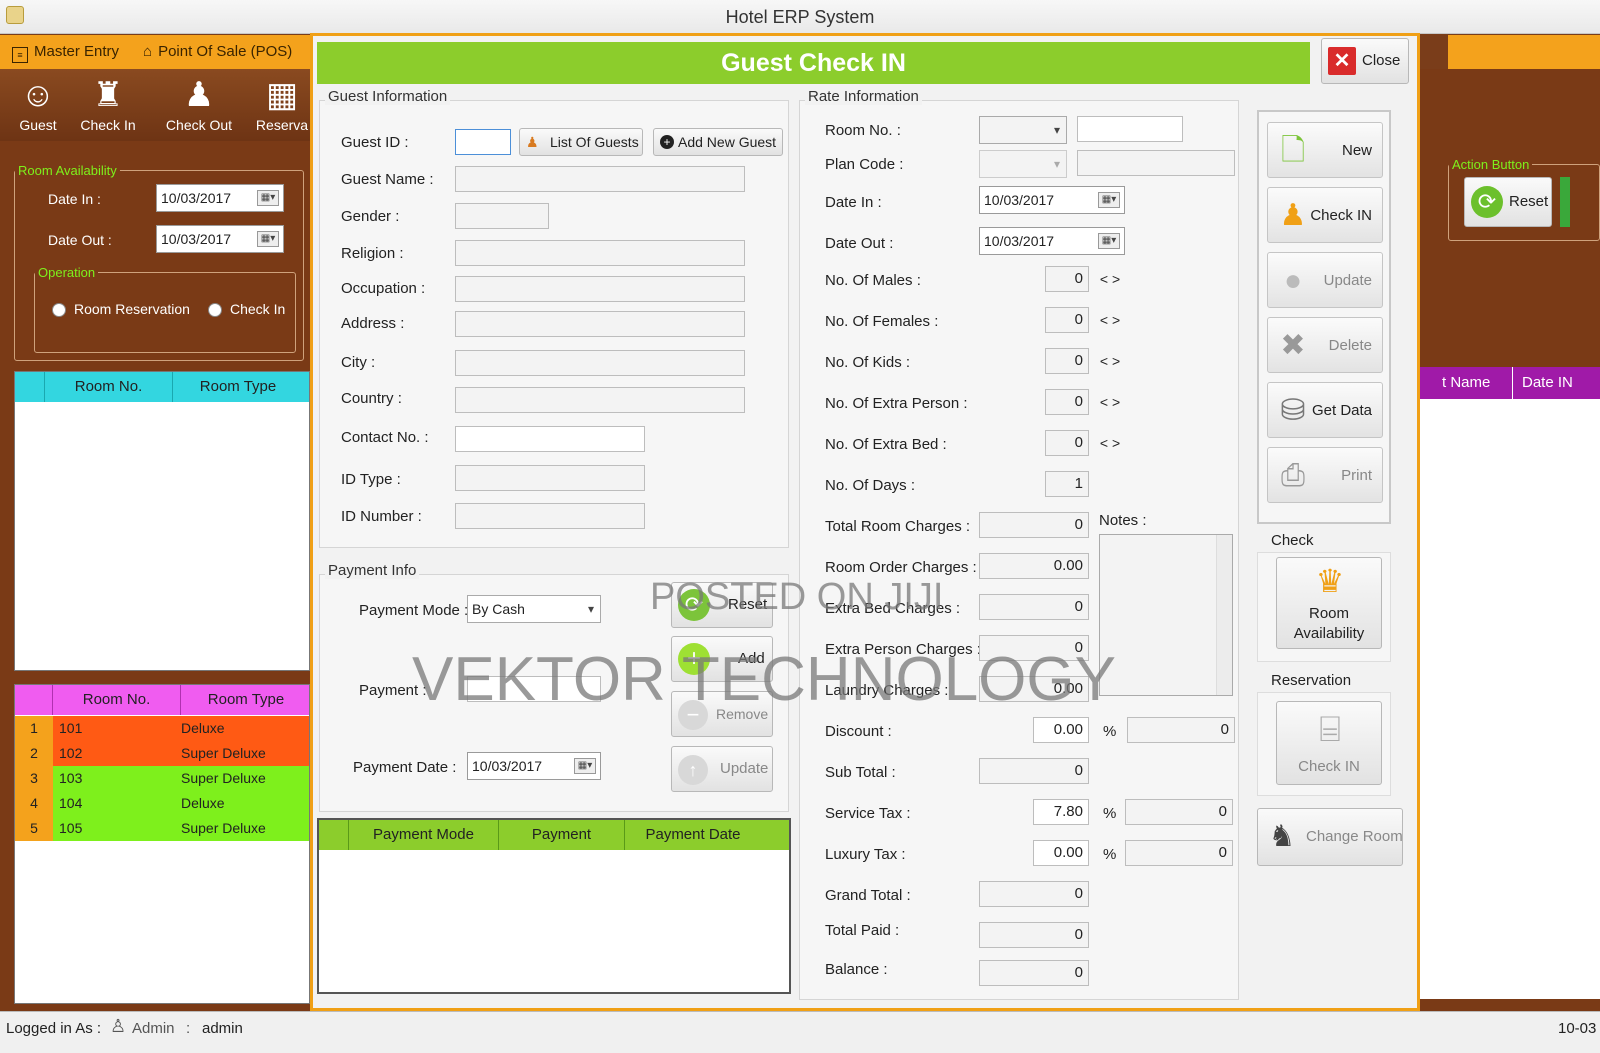 The height and width of the screenshot is (1053, 1600). What do you see at coordinates (1034, 566) in the screenshot?
I see `room-order-charges-input: 0.00` at bounding box center [1034, 566].